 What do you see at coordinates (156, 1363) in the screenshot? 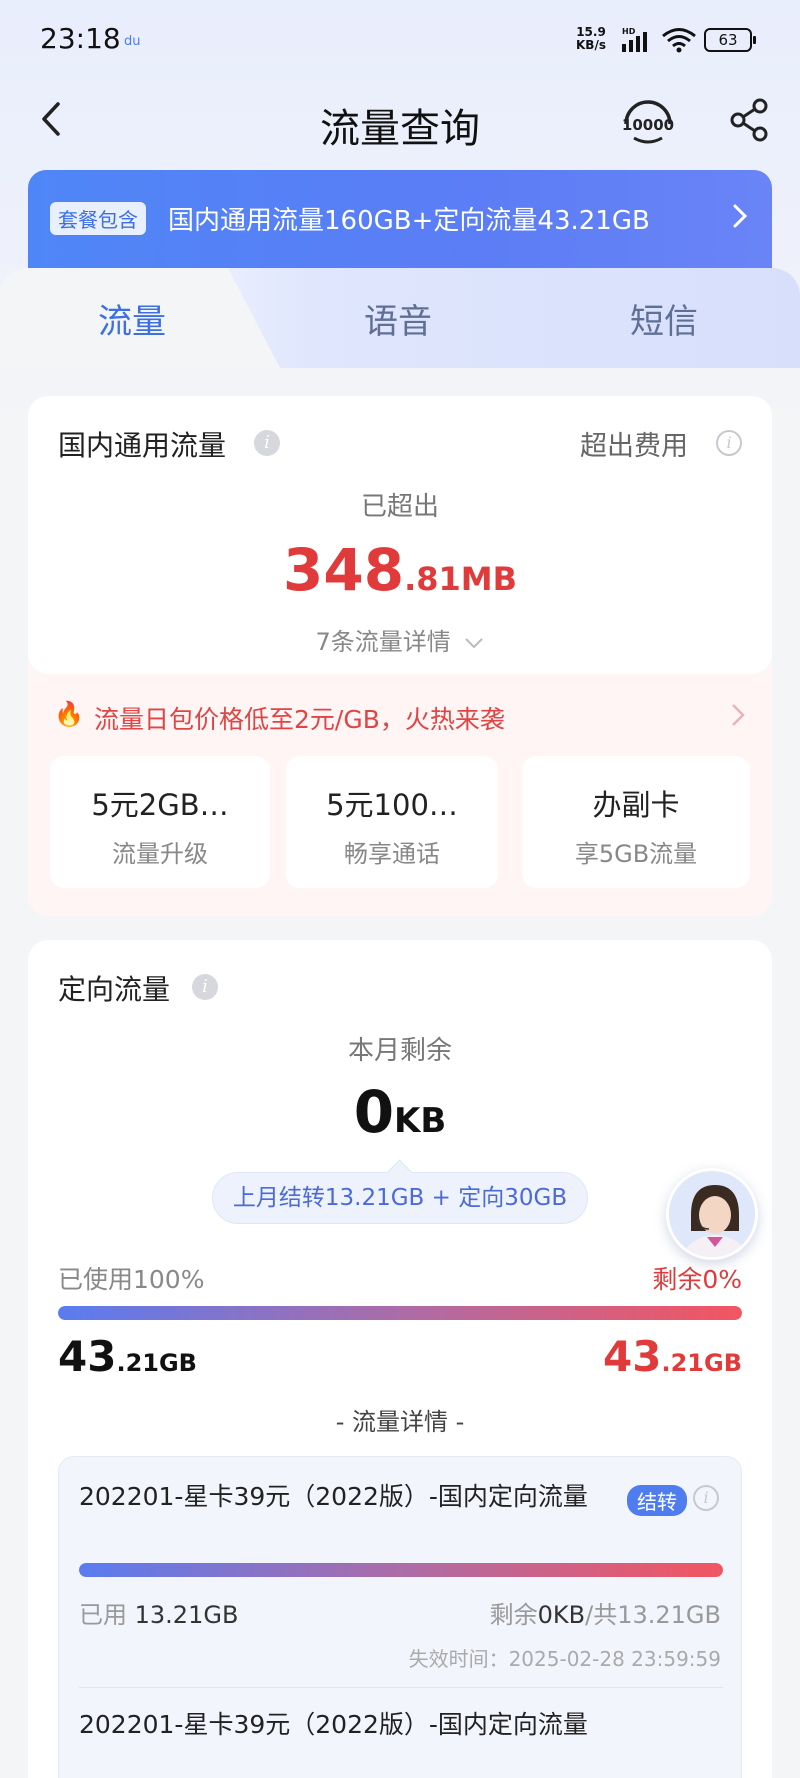
I see `used-amount-dec: .21GB` at bounding box center [156, 1363].